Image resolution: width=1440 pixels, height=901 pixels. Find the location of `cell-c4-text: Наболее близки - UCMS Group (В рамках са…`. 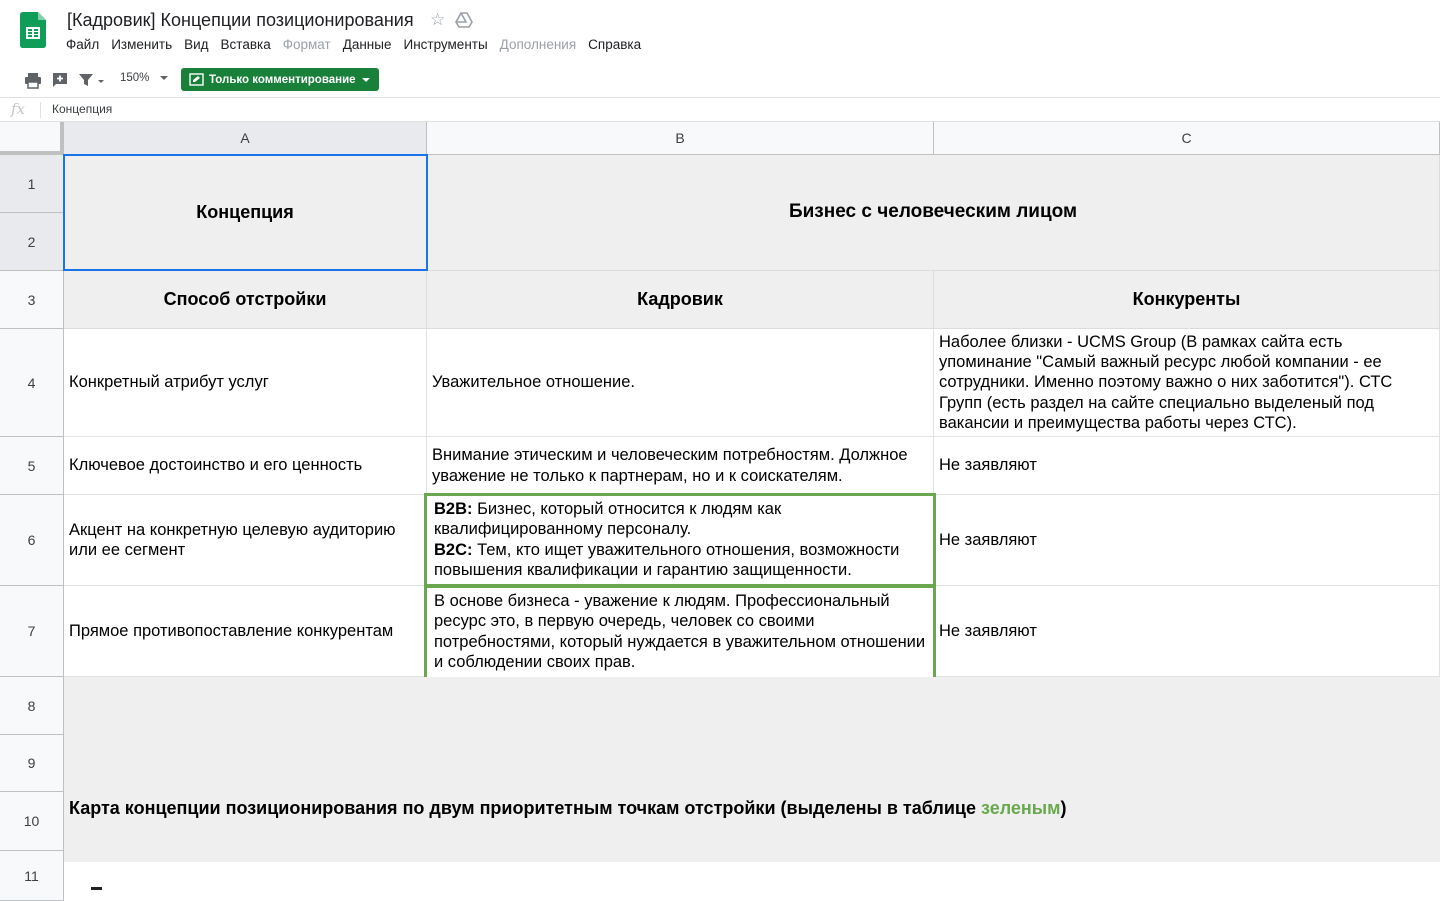

cell-c4-text: Наболее близки - UCMS Group (В рамках са… is located at coordinates (1166, 382).